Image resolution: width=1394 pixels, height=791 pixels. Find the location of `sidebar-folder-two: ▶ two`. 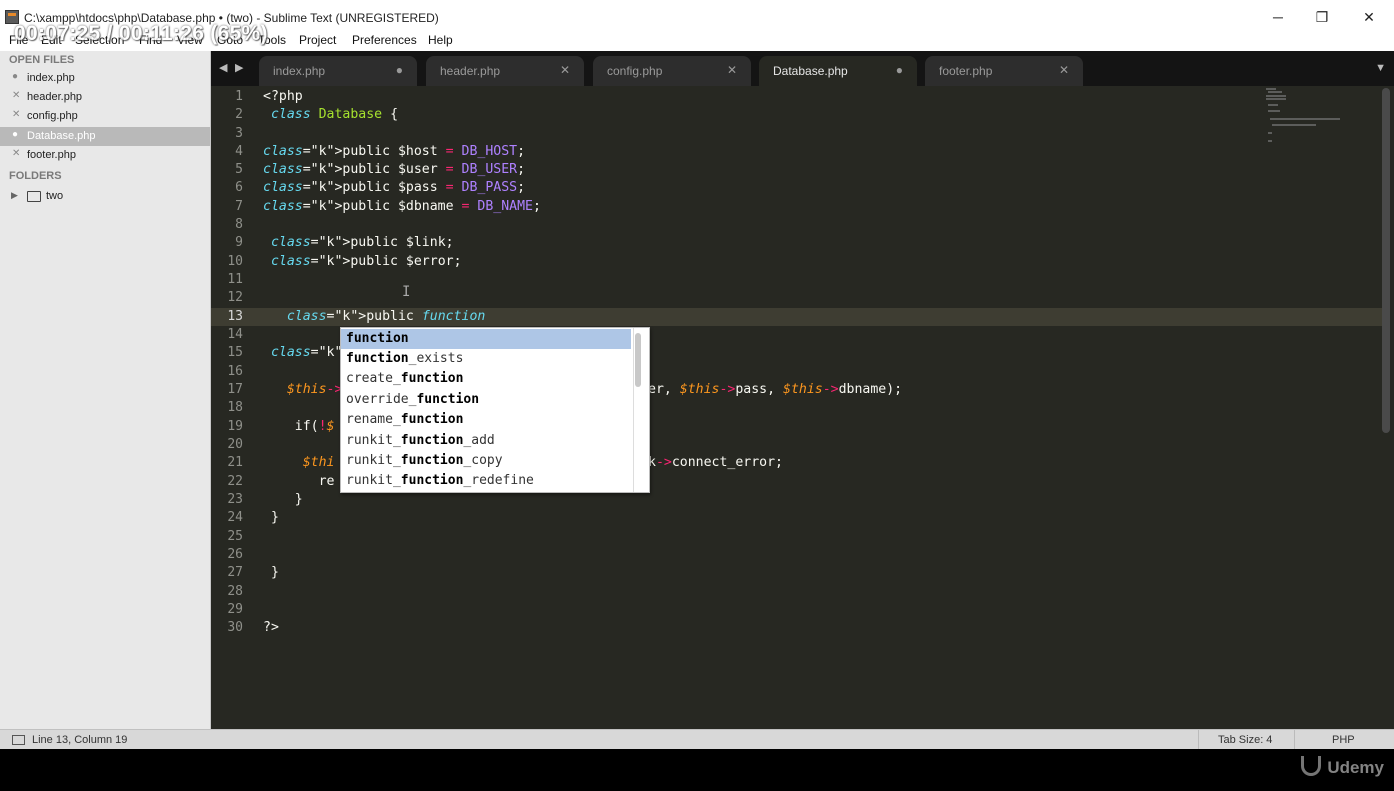

sidebar-folder-two: ▶ two is located at coordinates (105, 197).